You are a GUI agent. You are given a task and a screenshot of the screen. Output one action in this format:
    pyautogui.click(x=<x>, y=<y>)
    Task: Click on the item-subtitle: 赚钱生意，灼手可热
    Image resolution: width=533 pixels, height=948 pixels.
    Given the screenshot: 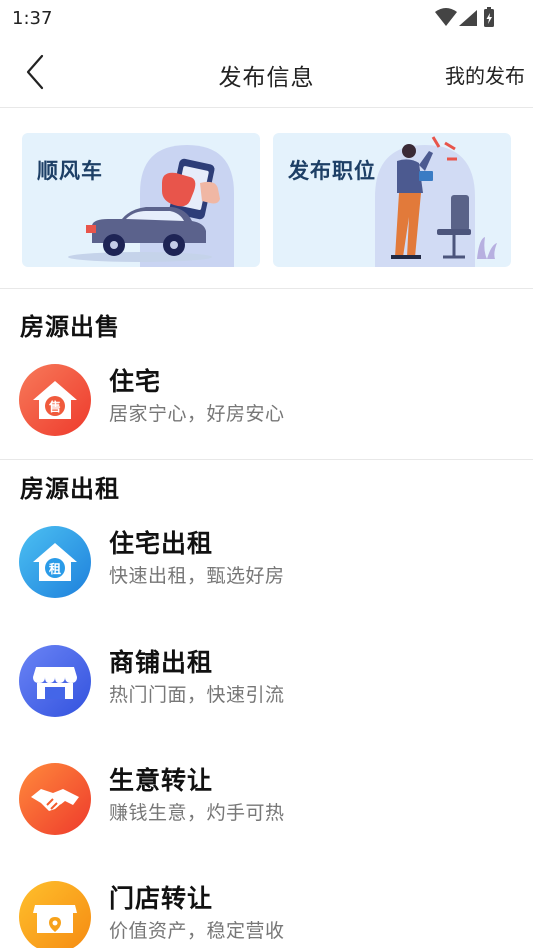 What is the action you would take?
    pyautogui.click(x=197, y=813)
    